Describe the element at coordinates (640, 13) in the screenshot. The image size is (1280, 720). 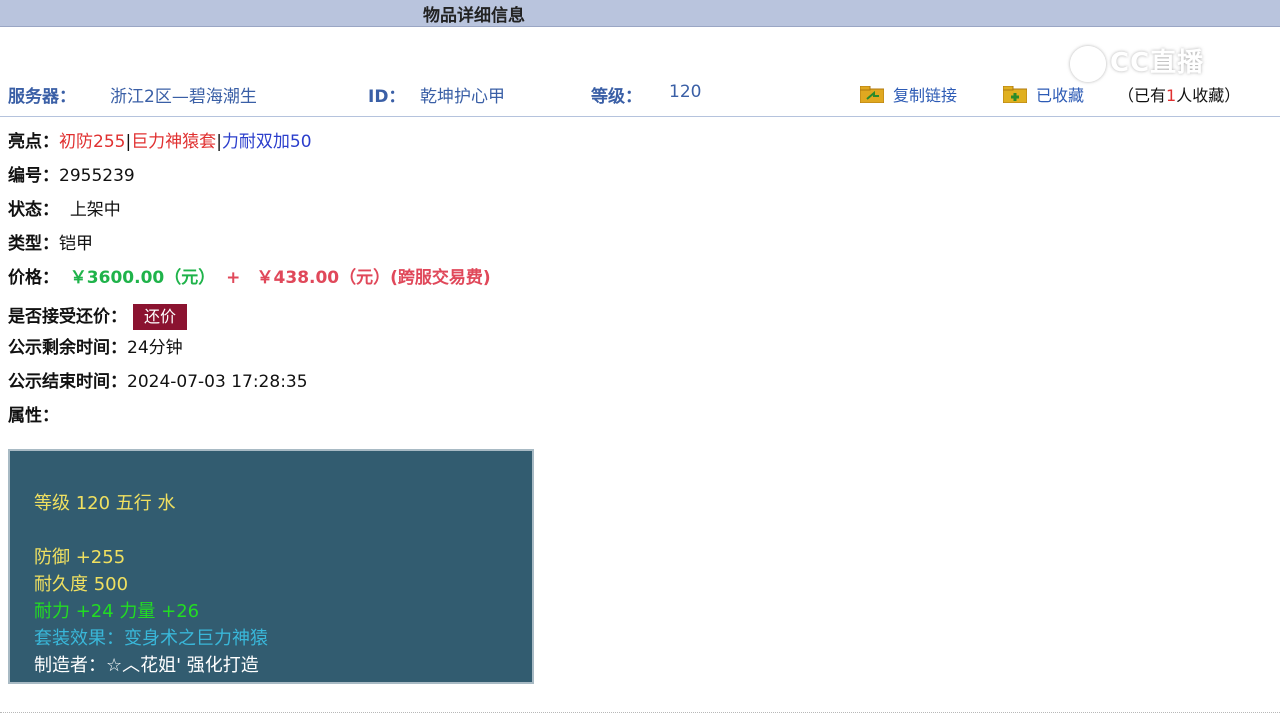
I see `title-bar: 物品详细信息` at that location.